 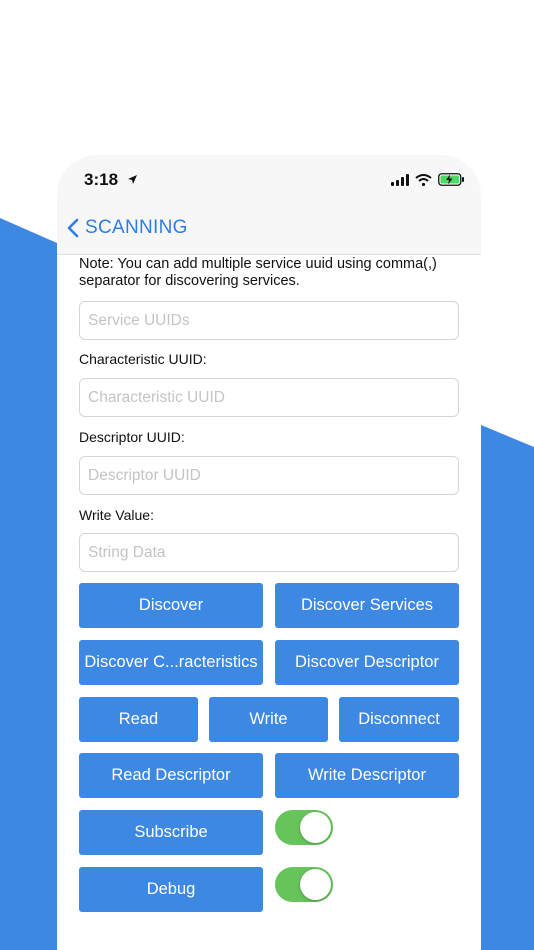 I want to click on subscribe-toggle, so click(x=304, y=827).